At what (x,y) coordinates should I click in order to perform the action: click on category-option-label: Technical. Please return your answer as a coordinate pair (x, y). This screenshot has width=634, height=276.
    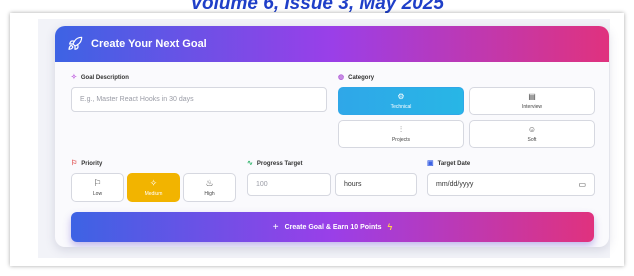
    Looking at the image, I should click on (401, 106).